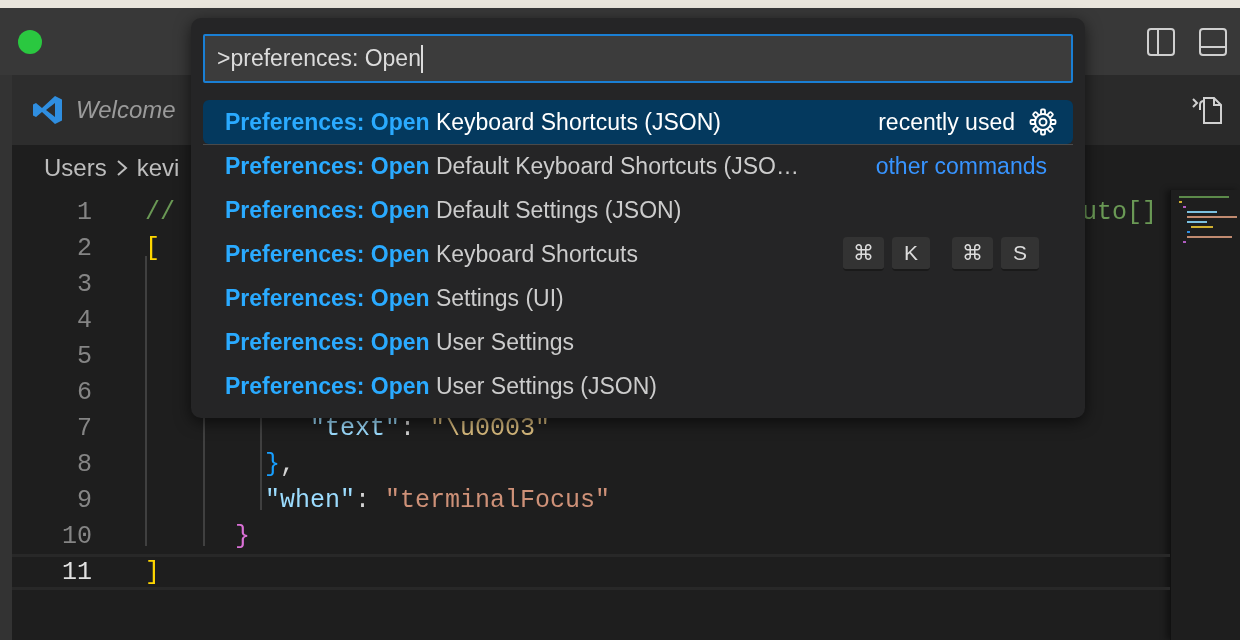 The width and height of the screenshot is (1240, 640). What do you see at coordinates (1161, 41) in the screenshot?
I see `sidebar-toggle-icon` at bounding box center [1161, 41].